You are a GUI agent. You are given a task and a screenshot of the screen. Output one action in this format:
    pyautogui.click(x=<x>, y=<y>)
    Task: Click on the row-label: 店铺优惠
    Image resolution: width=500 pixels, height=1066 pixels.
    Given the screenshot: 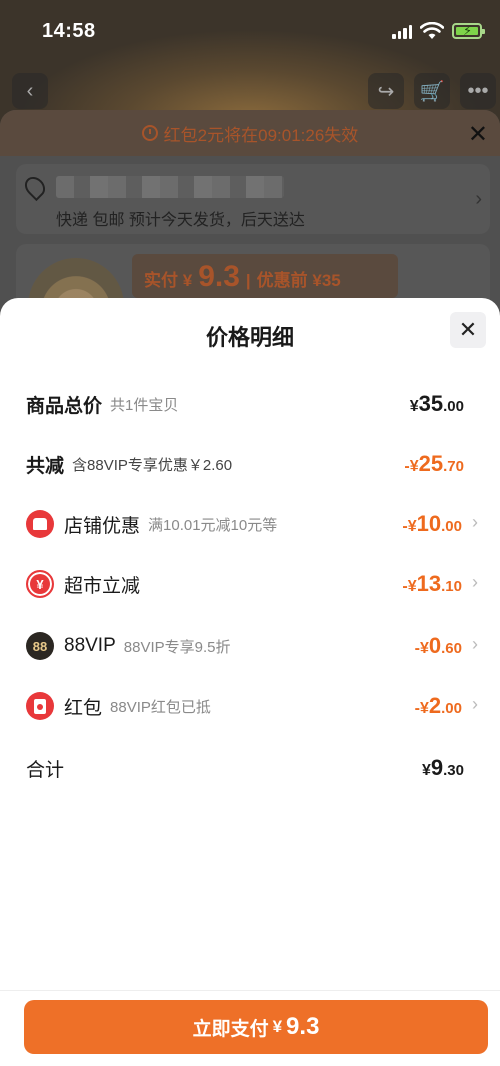 What is the action you would take?
    pyautogui.click(x=102, y=526)
    